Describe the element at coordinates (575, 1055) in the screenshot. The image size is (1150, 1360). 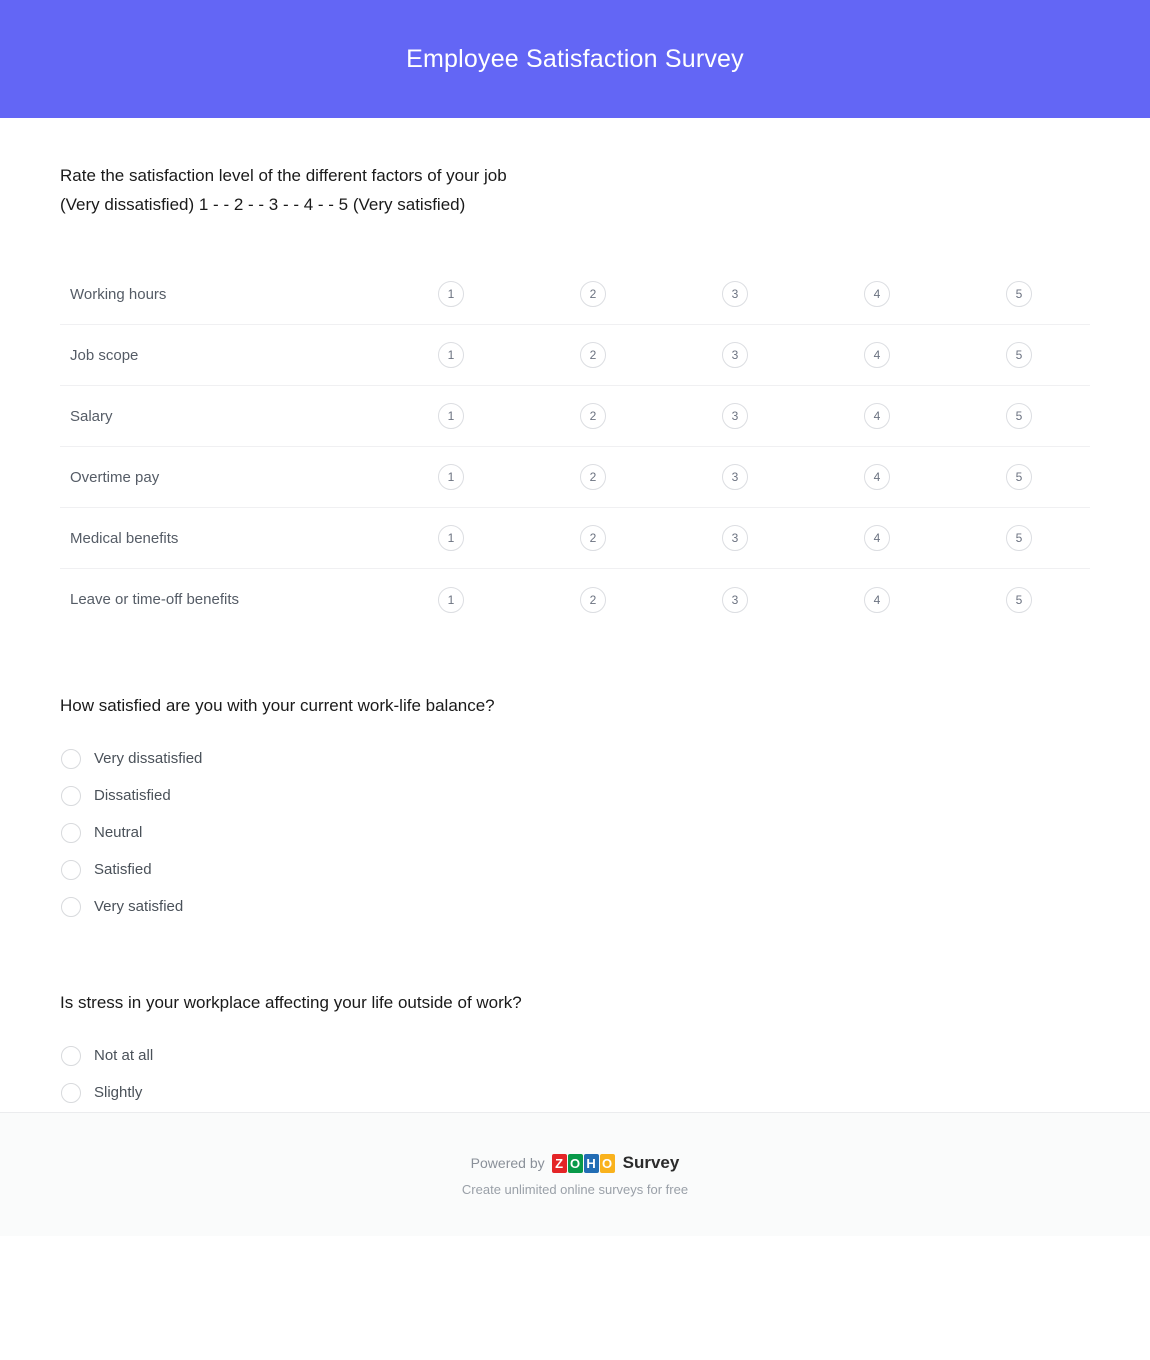
I see `radio-option-not-at-all: Not at all` at that location.